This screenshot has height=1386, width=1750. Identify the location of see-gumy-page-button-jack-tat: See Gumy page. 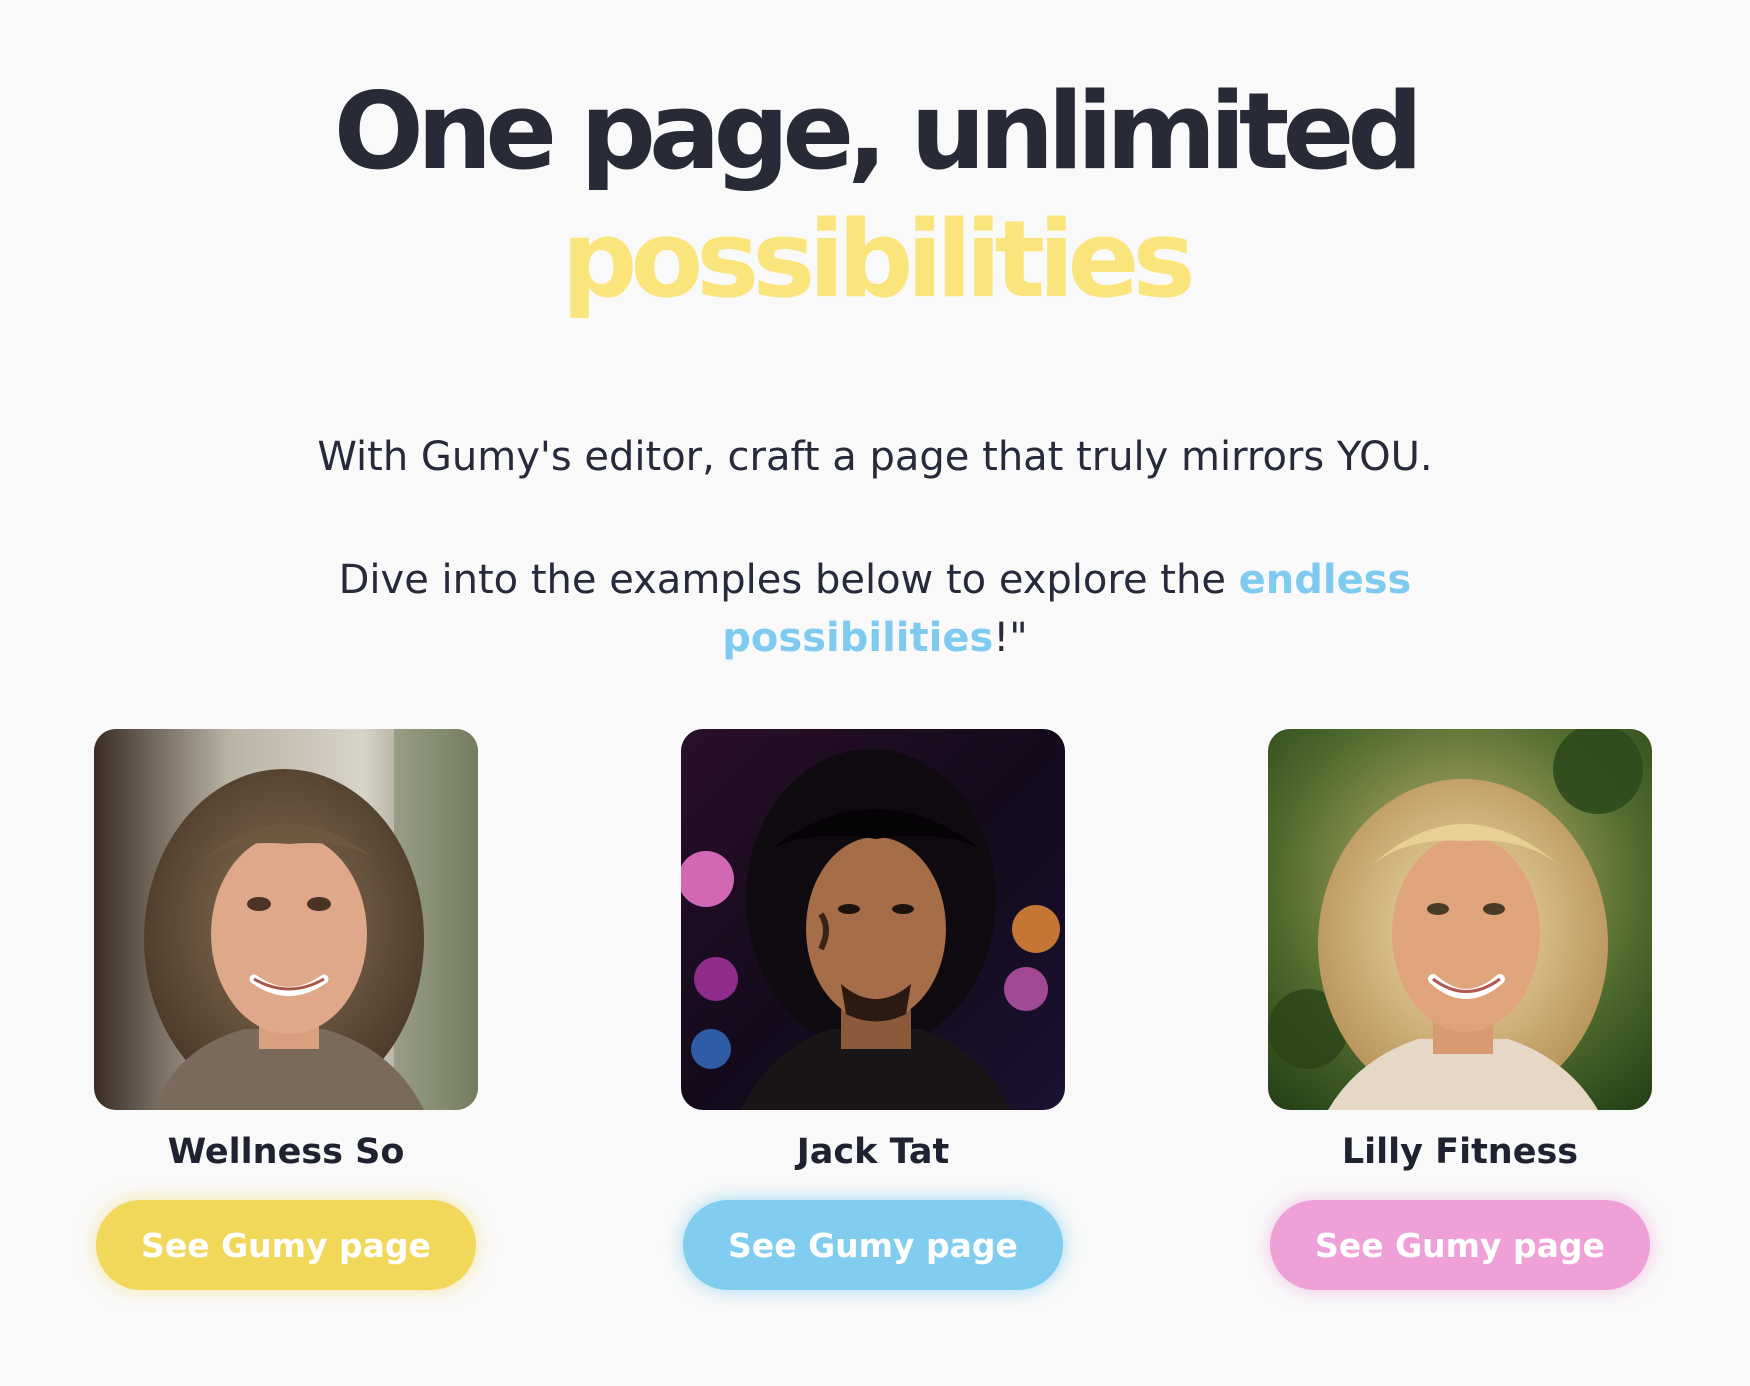
(873, 1245).